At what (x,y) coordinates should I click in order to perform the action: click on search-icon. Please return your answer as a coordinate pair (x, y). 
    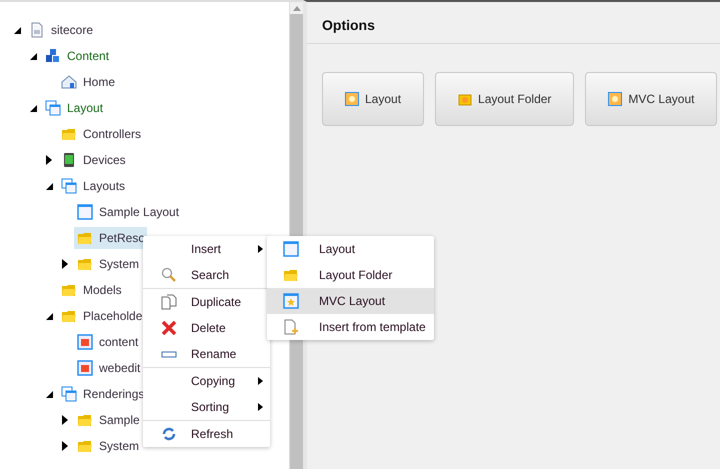
    Looking at the image, I should click on (169, 275).